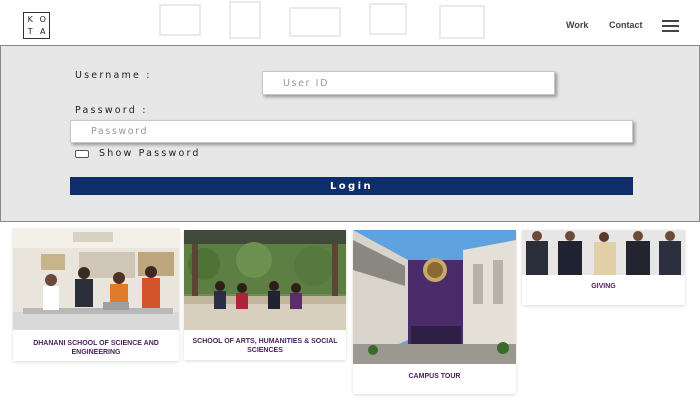  Describe the element at coordinates (265, 280) in the screenshot. I see `students-courtyard-photo` at that location.